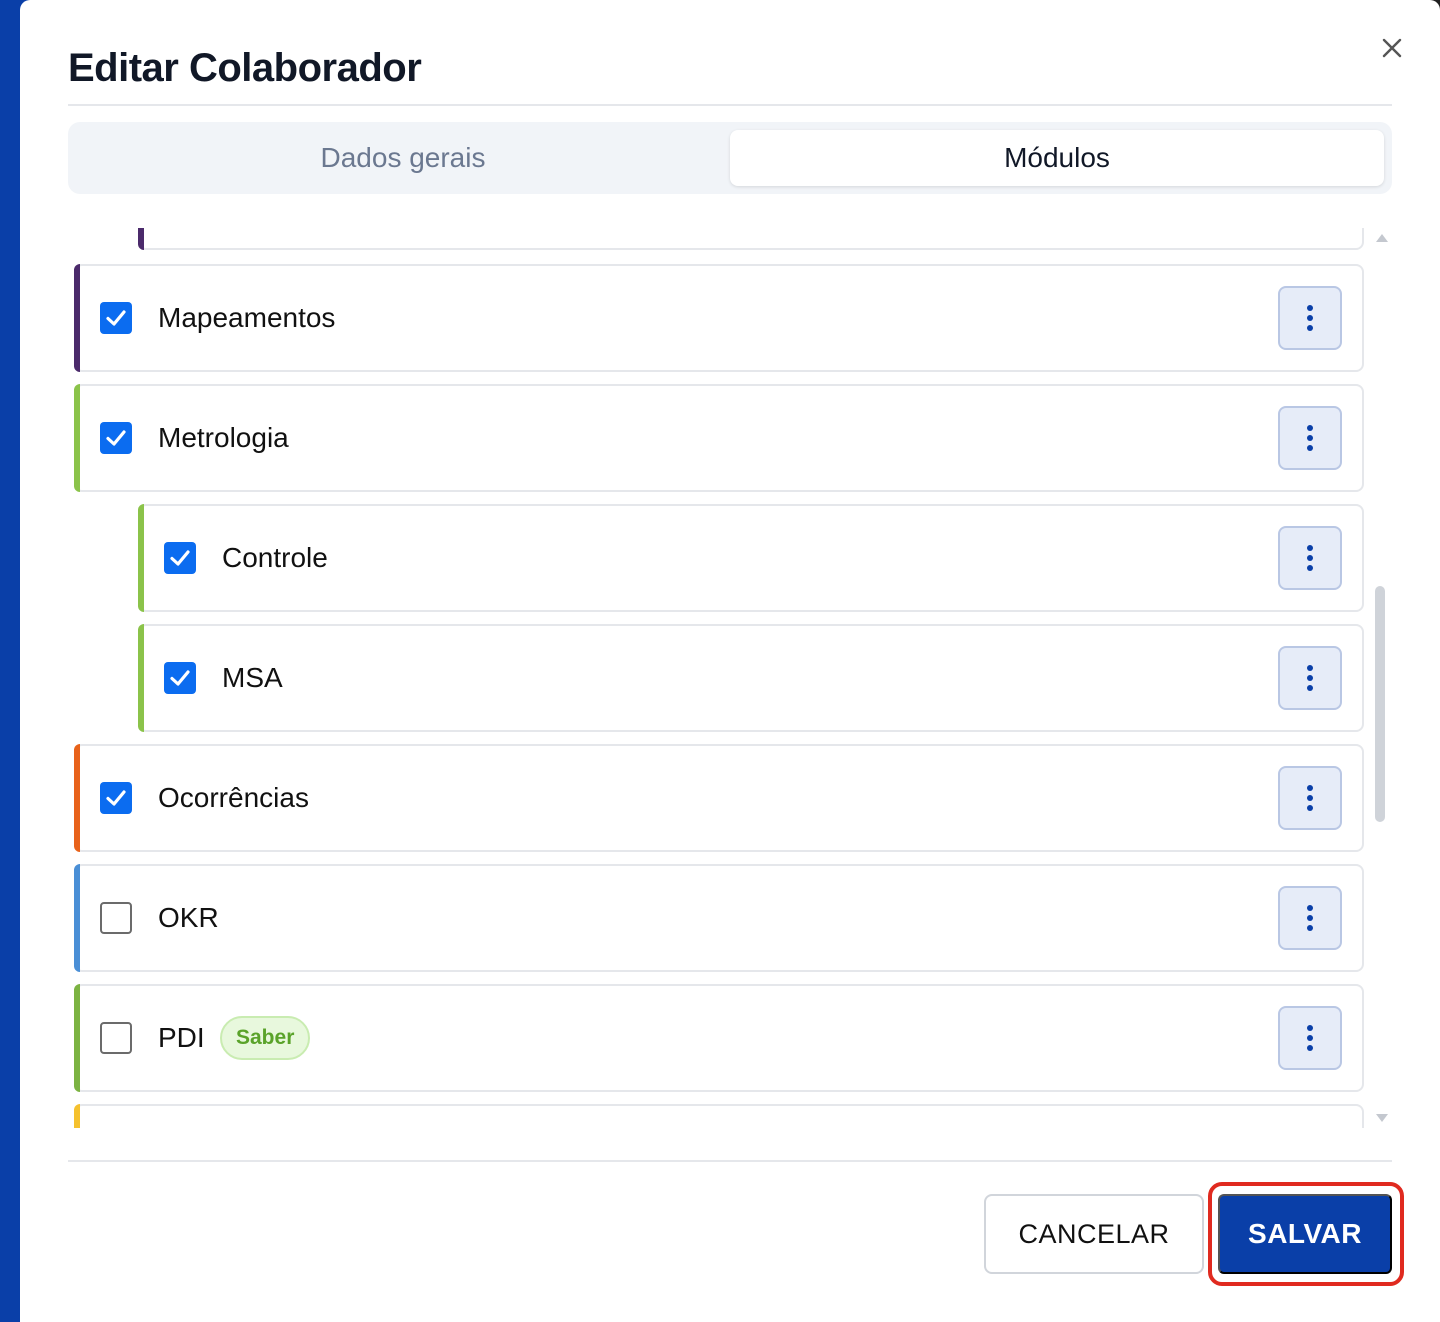  I want to click on tab-dados-gerais: Dados gerais, so click(403, 158).